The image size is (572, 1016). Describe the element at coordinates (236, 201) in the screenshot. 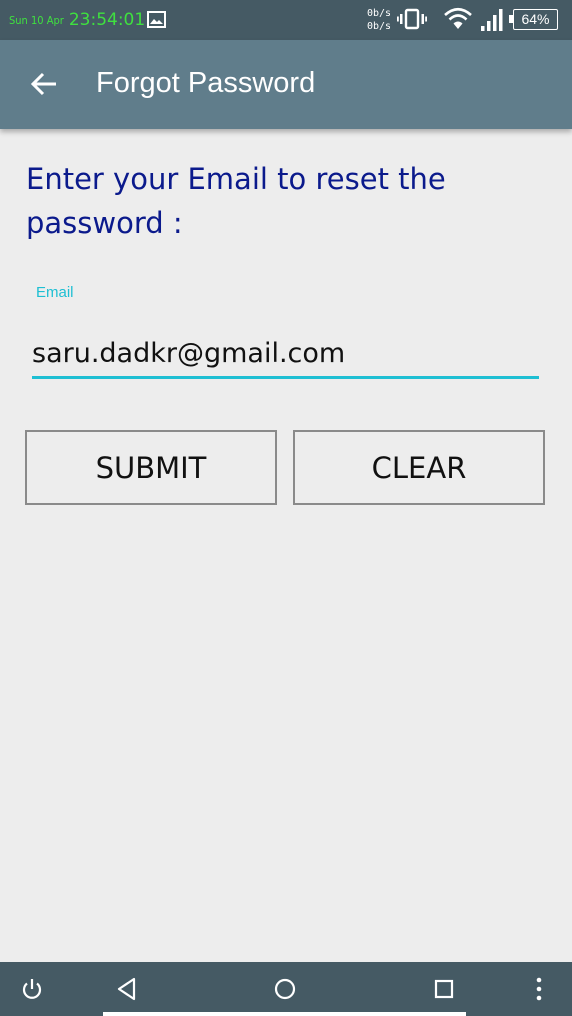

I see `reset-prompt: Enter your Email to reset the password :` at that location.